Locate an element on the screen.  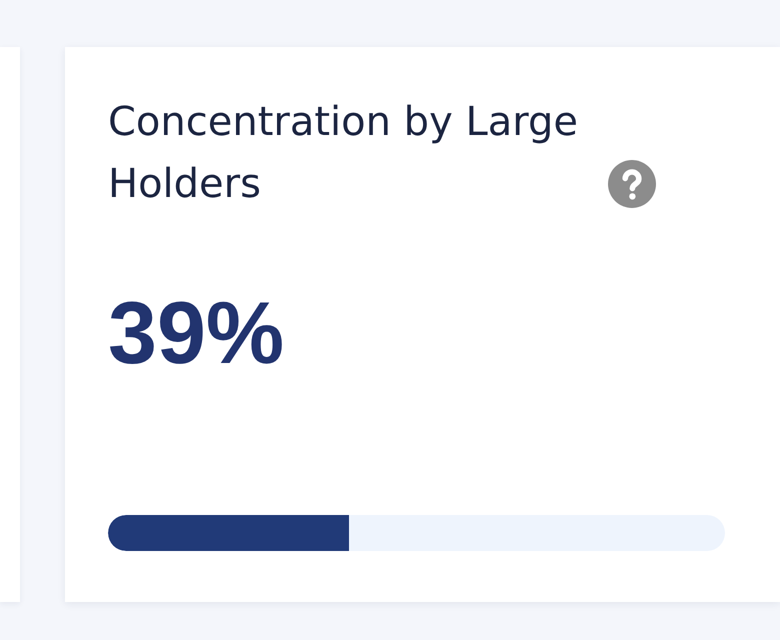
metric-value: 39% is located at coordinates (196, 333).